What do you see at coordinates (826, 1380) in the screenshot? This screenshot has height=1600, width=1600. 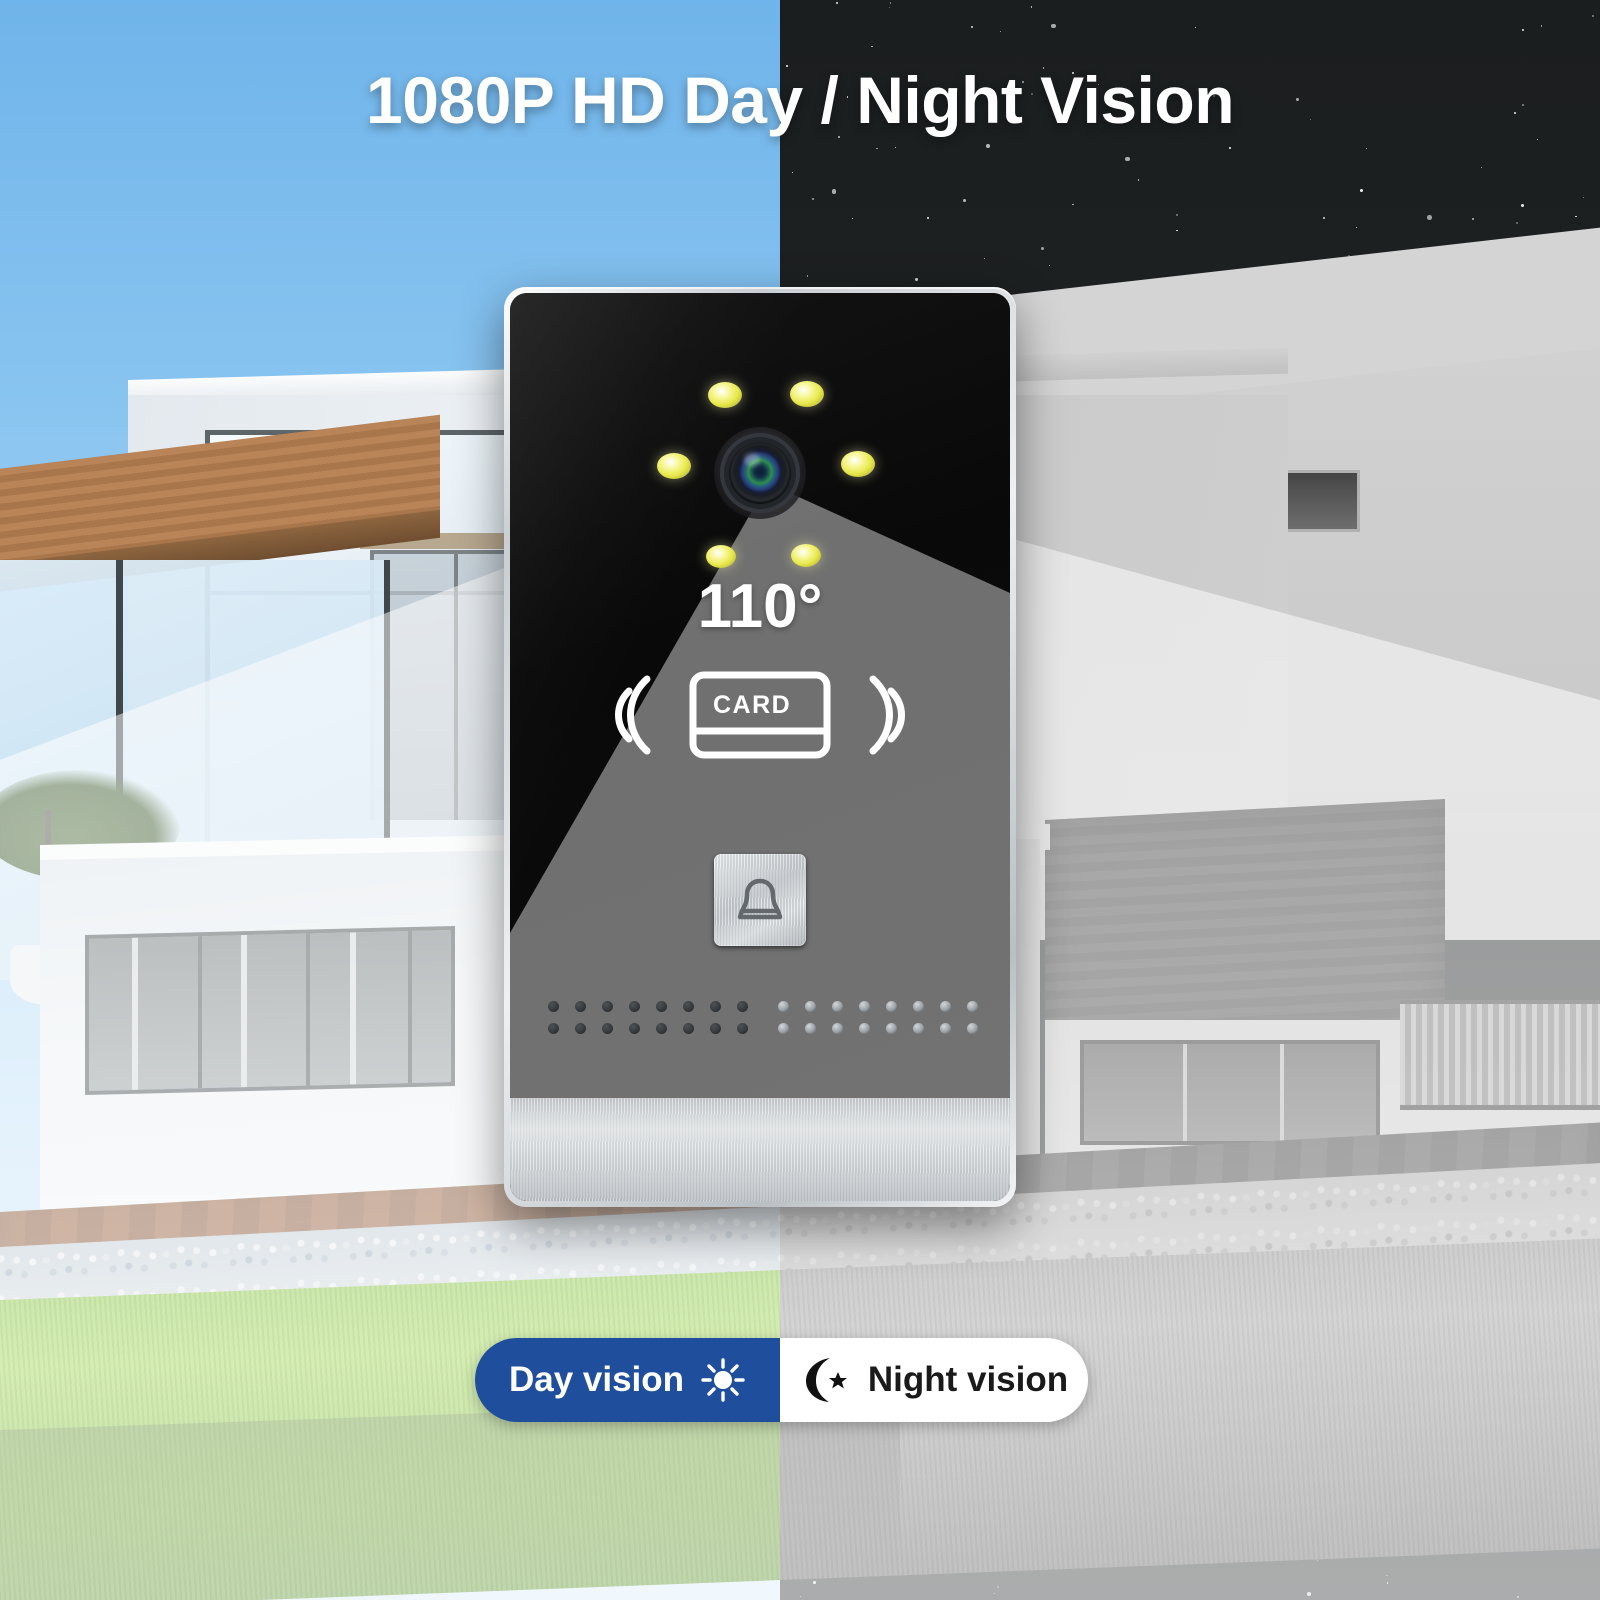 I see `crescent-moon-star-icon` at bounding box center [826, 1380].